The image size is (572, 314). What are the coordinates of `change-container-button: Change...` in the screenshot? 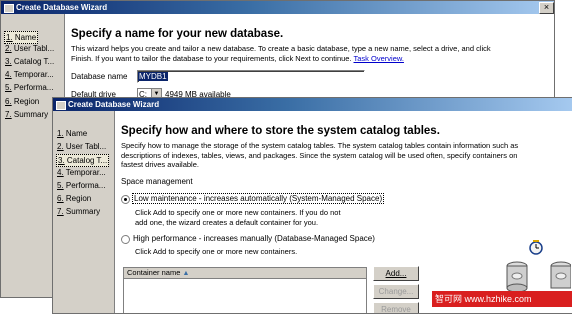 It's located at (396, 291).